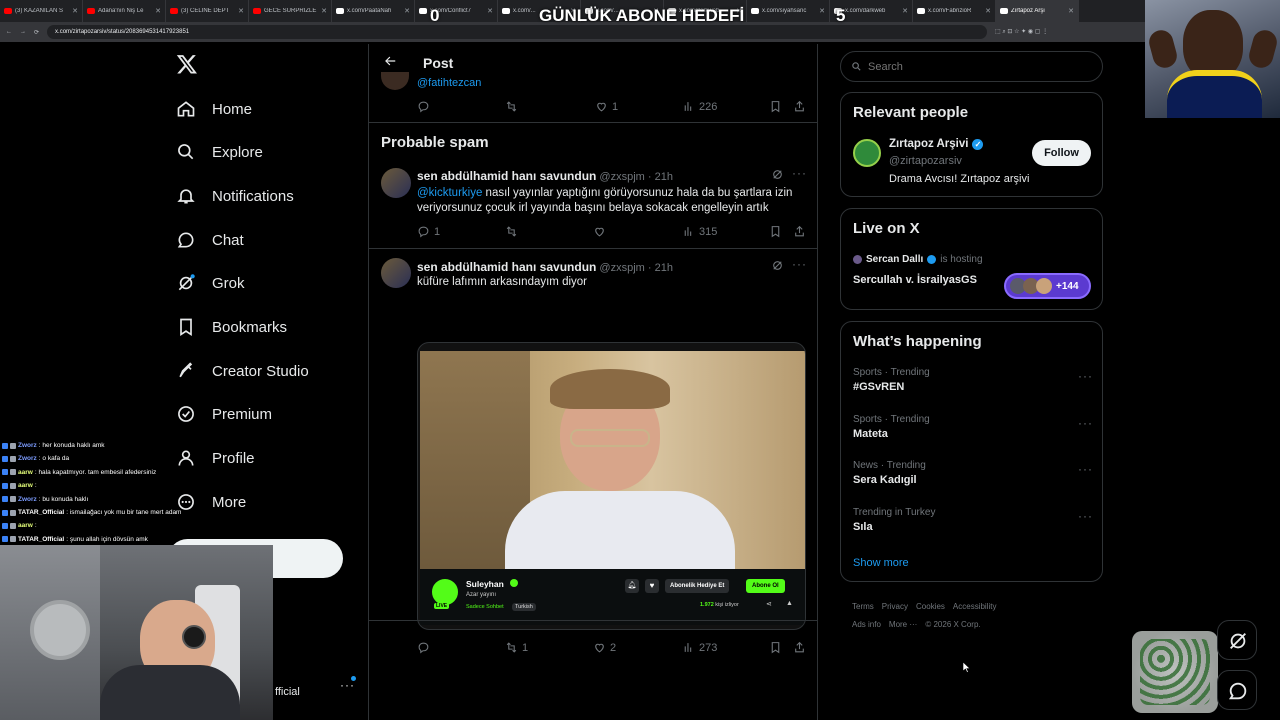 The height and width of the screenshot is (720, 1280). Describe the element at coordinates (36, 32) in the screenshot. I see `reload-icon: ⟳` at that location.